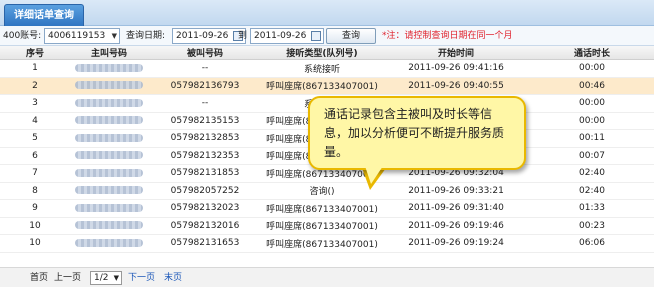 The image size is (654, 287). I want to click on row-duration: 02:40, so click(592, 191).